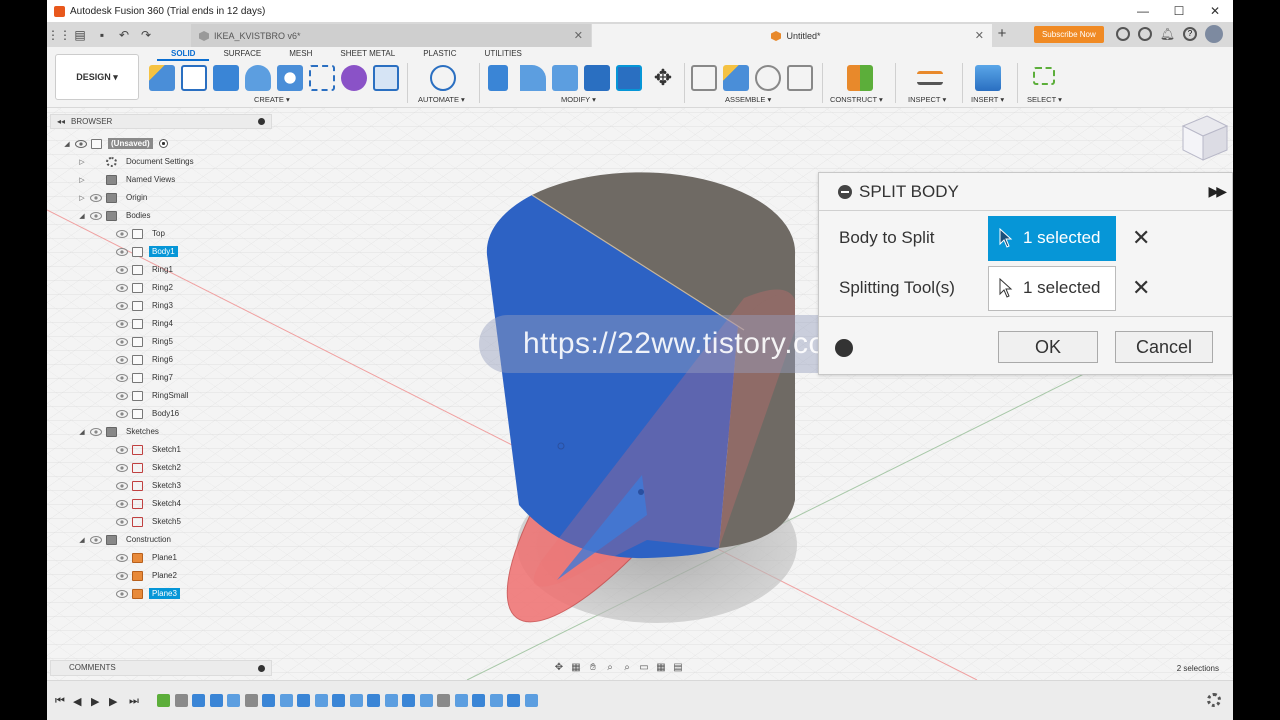  I want to click on collapse-panel-icon: ◂◂, so click(61, 121).